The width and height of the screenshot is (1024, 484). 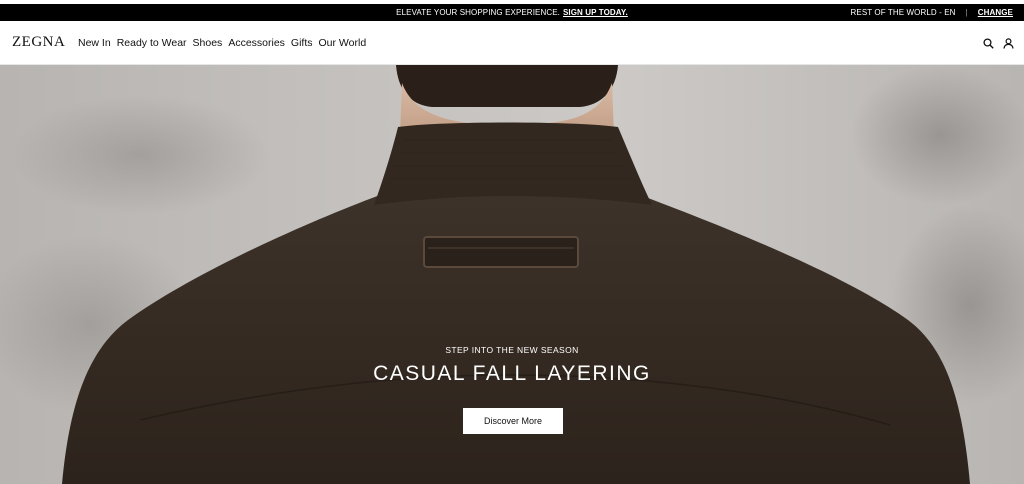 What do you see at coordinates (595, 12) in the screenshot?
I see `sign-up-link: SIGN UP TODAY.` at bounding box center [595, 12].